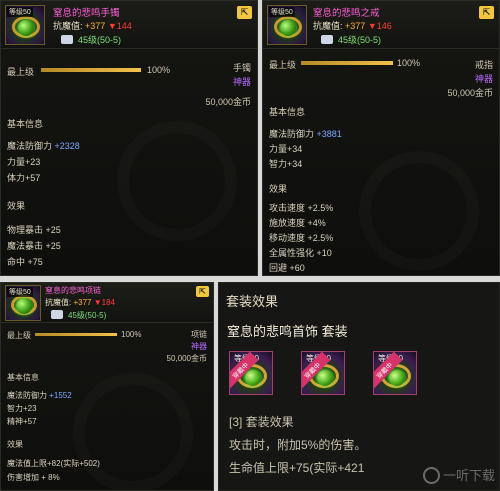 This screenshot has height=491, width=500. I want to click on item-name: 窒息的悲鸣之戒, so click(346, 13).